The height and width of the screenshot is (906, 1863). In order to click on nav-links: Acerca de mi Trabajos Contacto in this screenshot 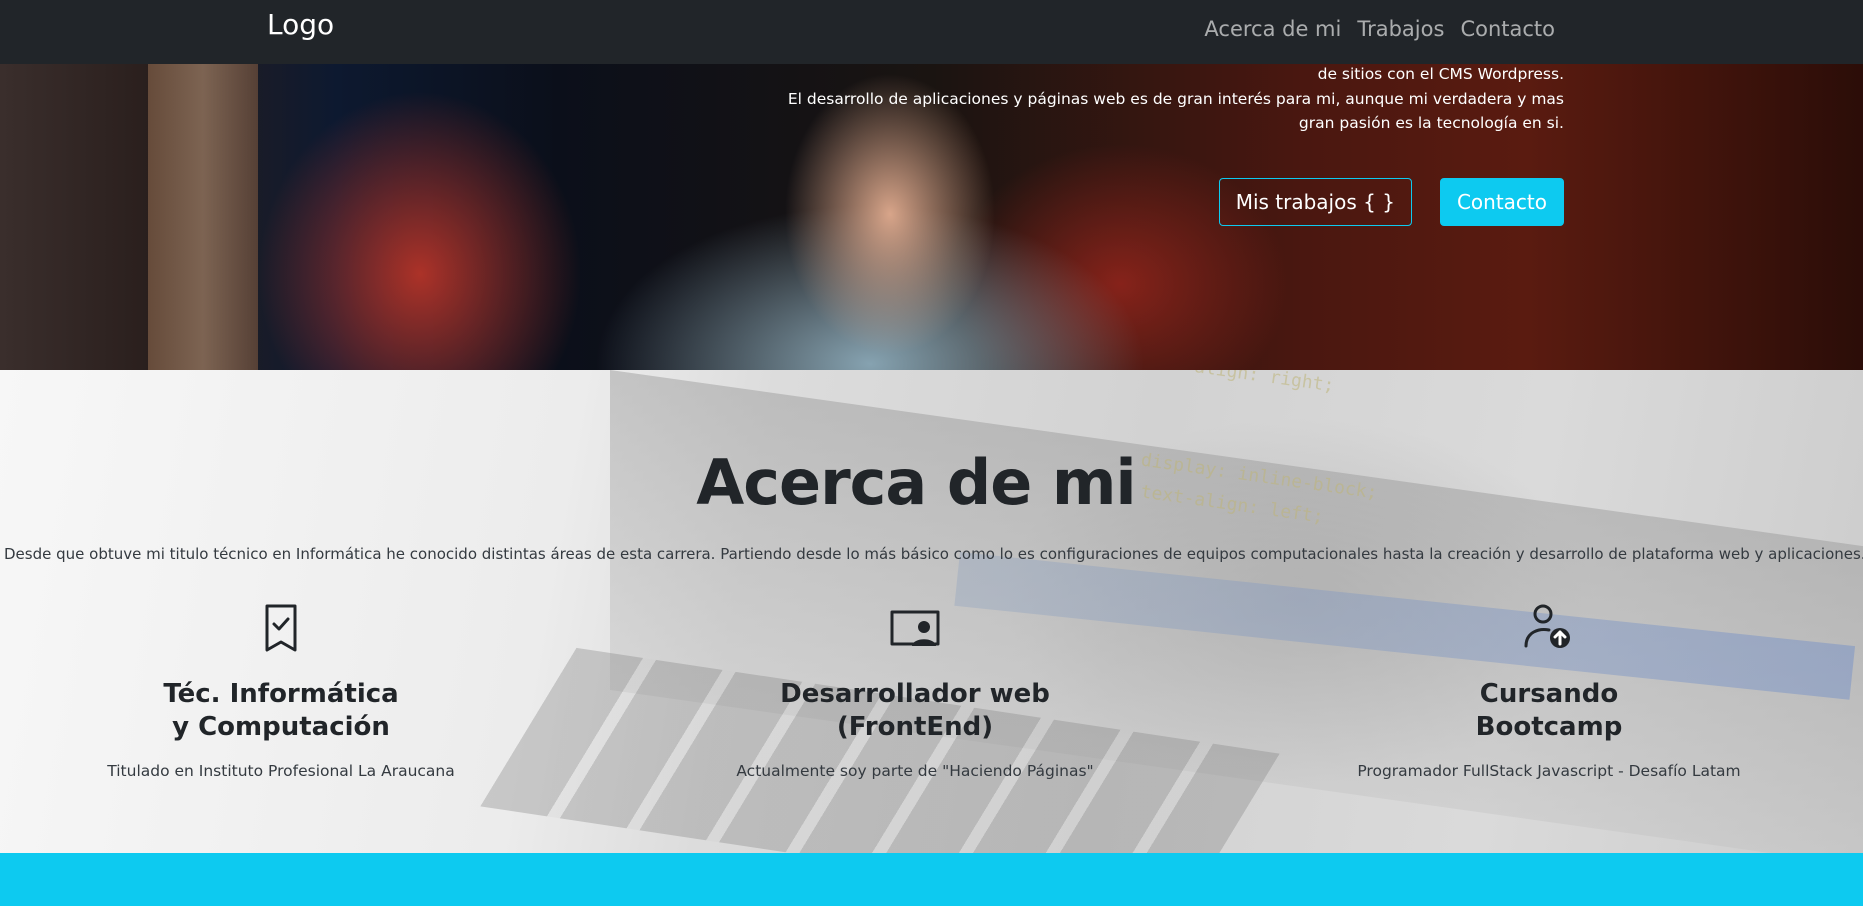, I will do `click(1379, 29)`.